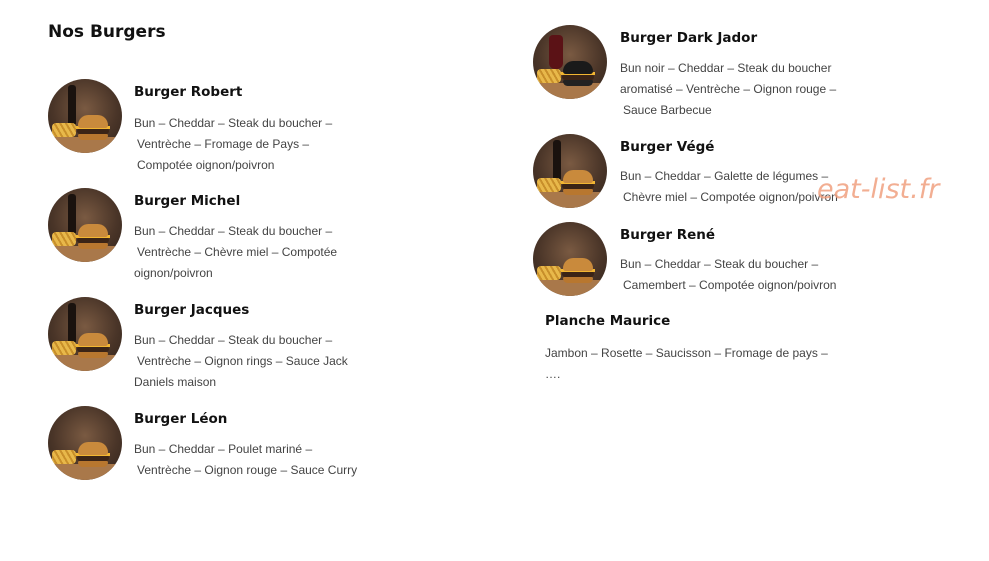 The image size is (989, 561). What do you see at coordinates (668, 235) in the screenshot?
I see `item-name: Burger René` at bounding box center [668, 235].